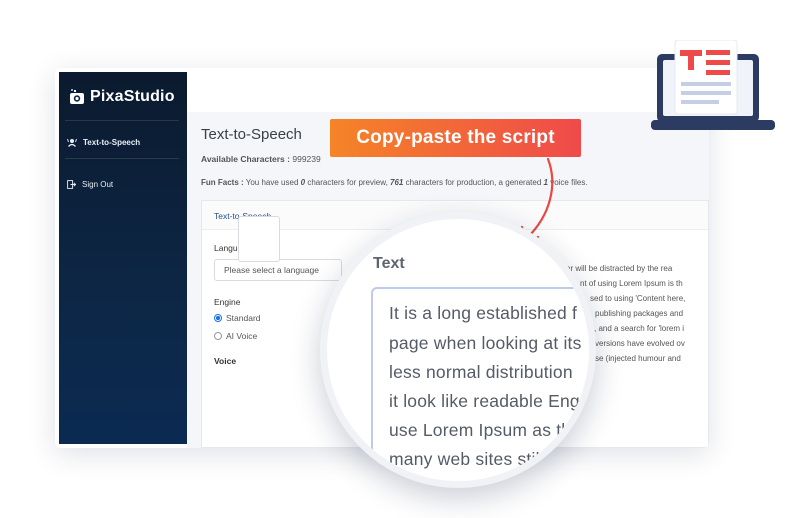 The image size is (791, 518). I want to click on radio-label: AI Voice, so click(242, 336).